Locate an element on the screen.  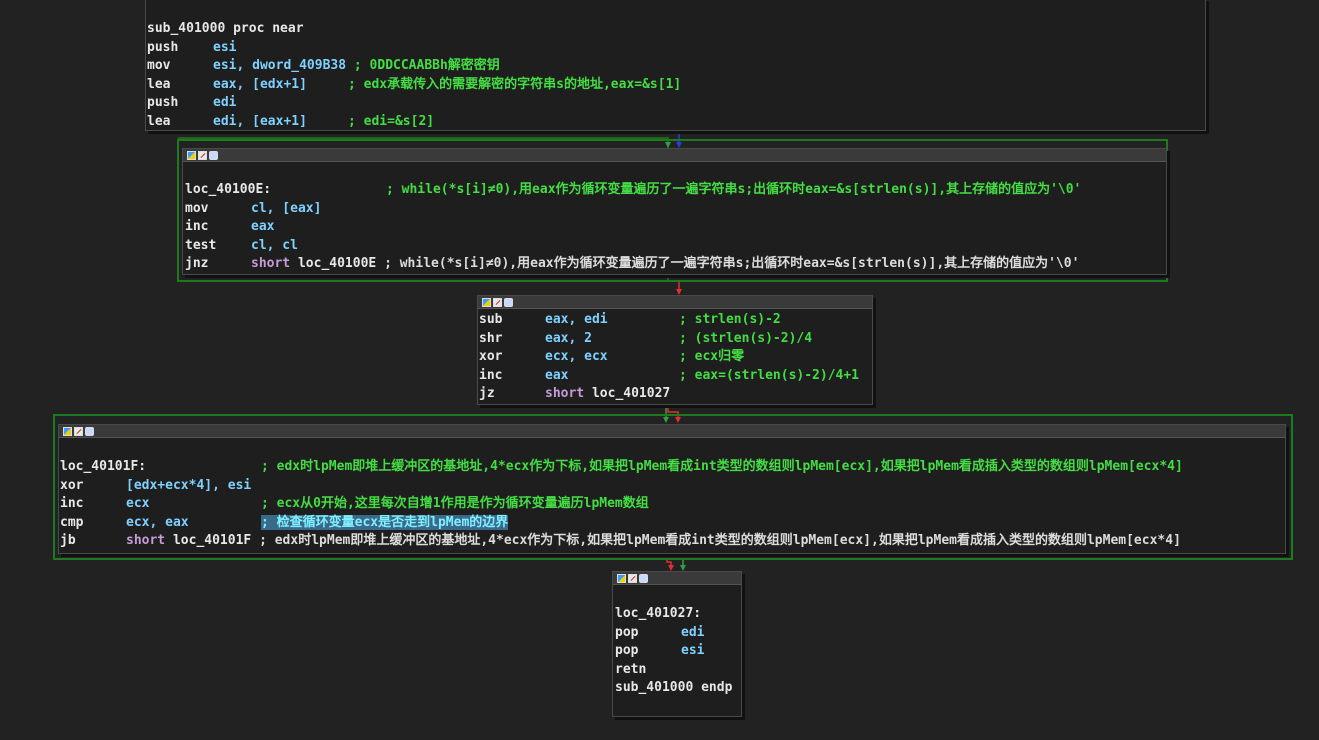
asm-line: test cl, cl is located at coordinates (241, 245).